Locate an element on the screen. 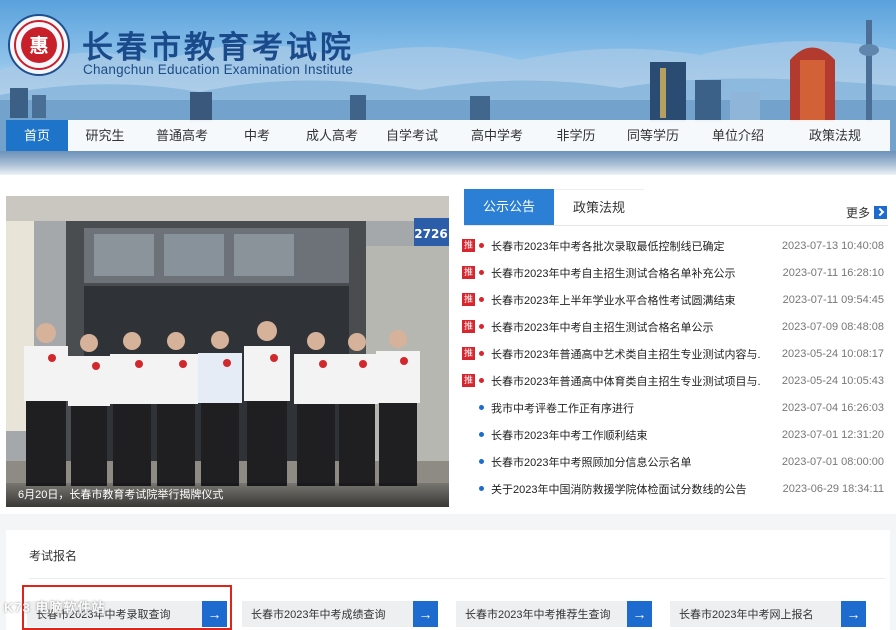 This screenshot has height=630, width=896. exam-link-recommend-query: 长春市2023年中考推荐生查询 → is located at coordinates (554, 614).